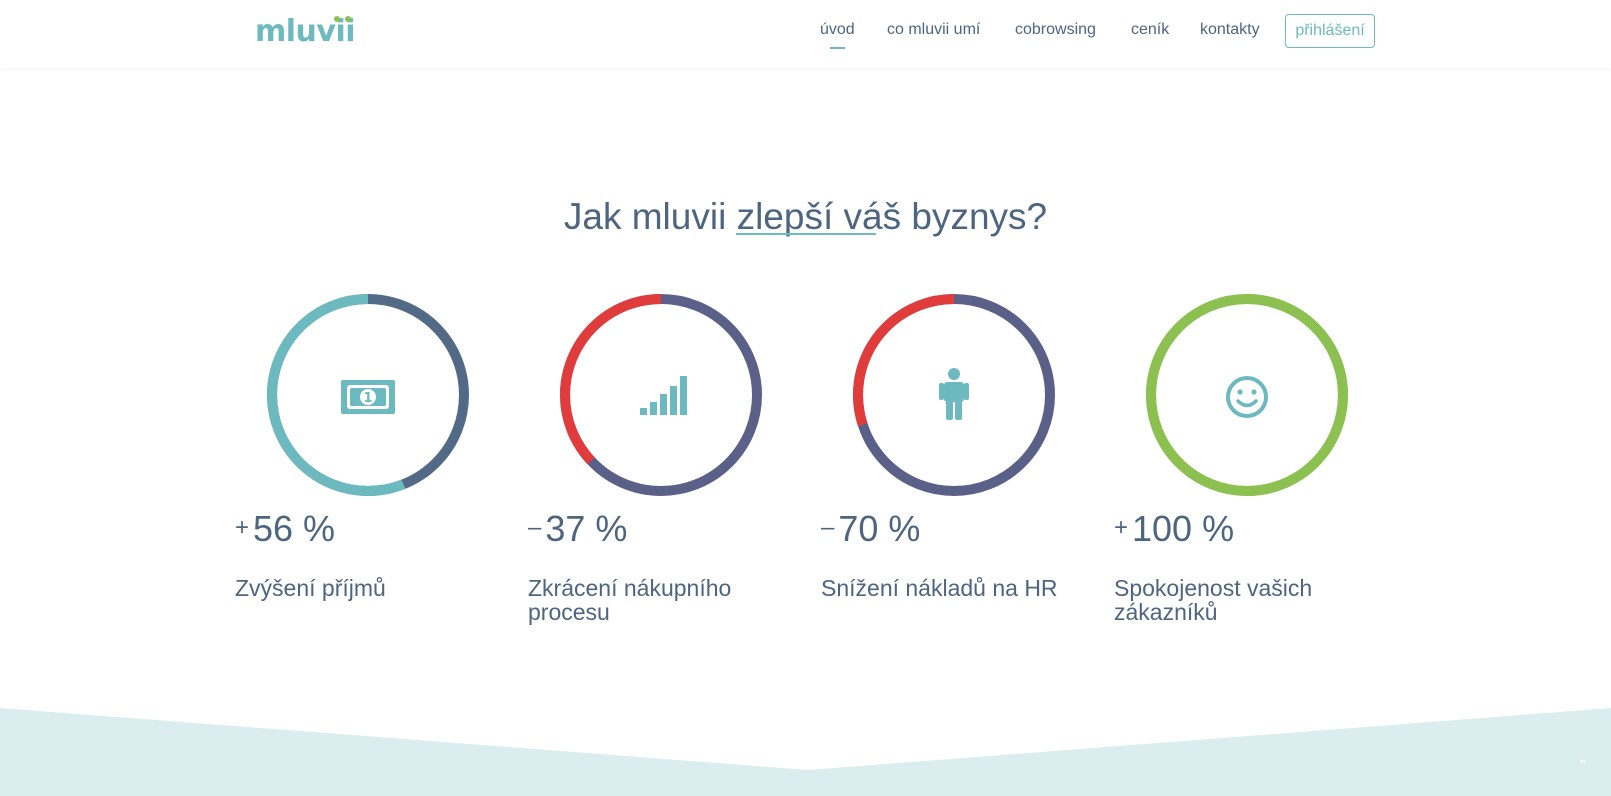 The image size is (1611, 796). I want to click on stat-card-customer-satisfaction: +100 % Spokojenost vašich zákazníků, so click(1254, 460).